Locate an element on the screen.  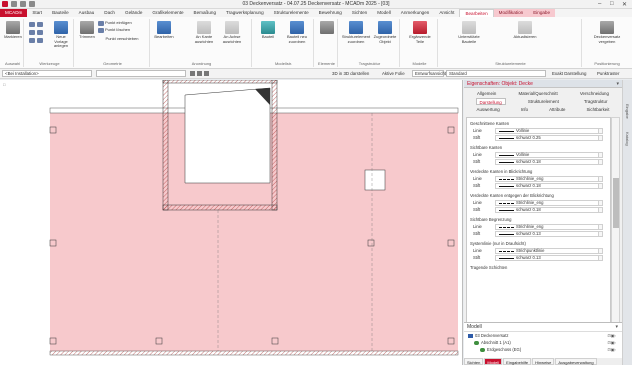
unterstuetzte-bauteile-button: Unterstützte Bauteile is located at coordinates (469, 32).